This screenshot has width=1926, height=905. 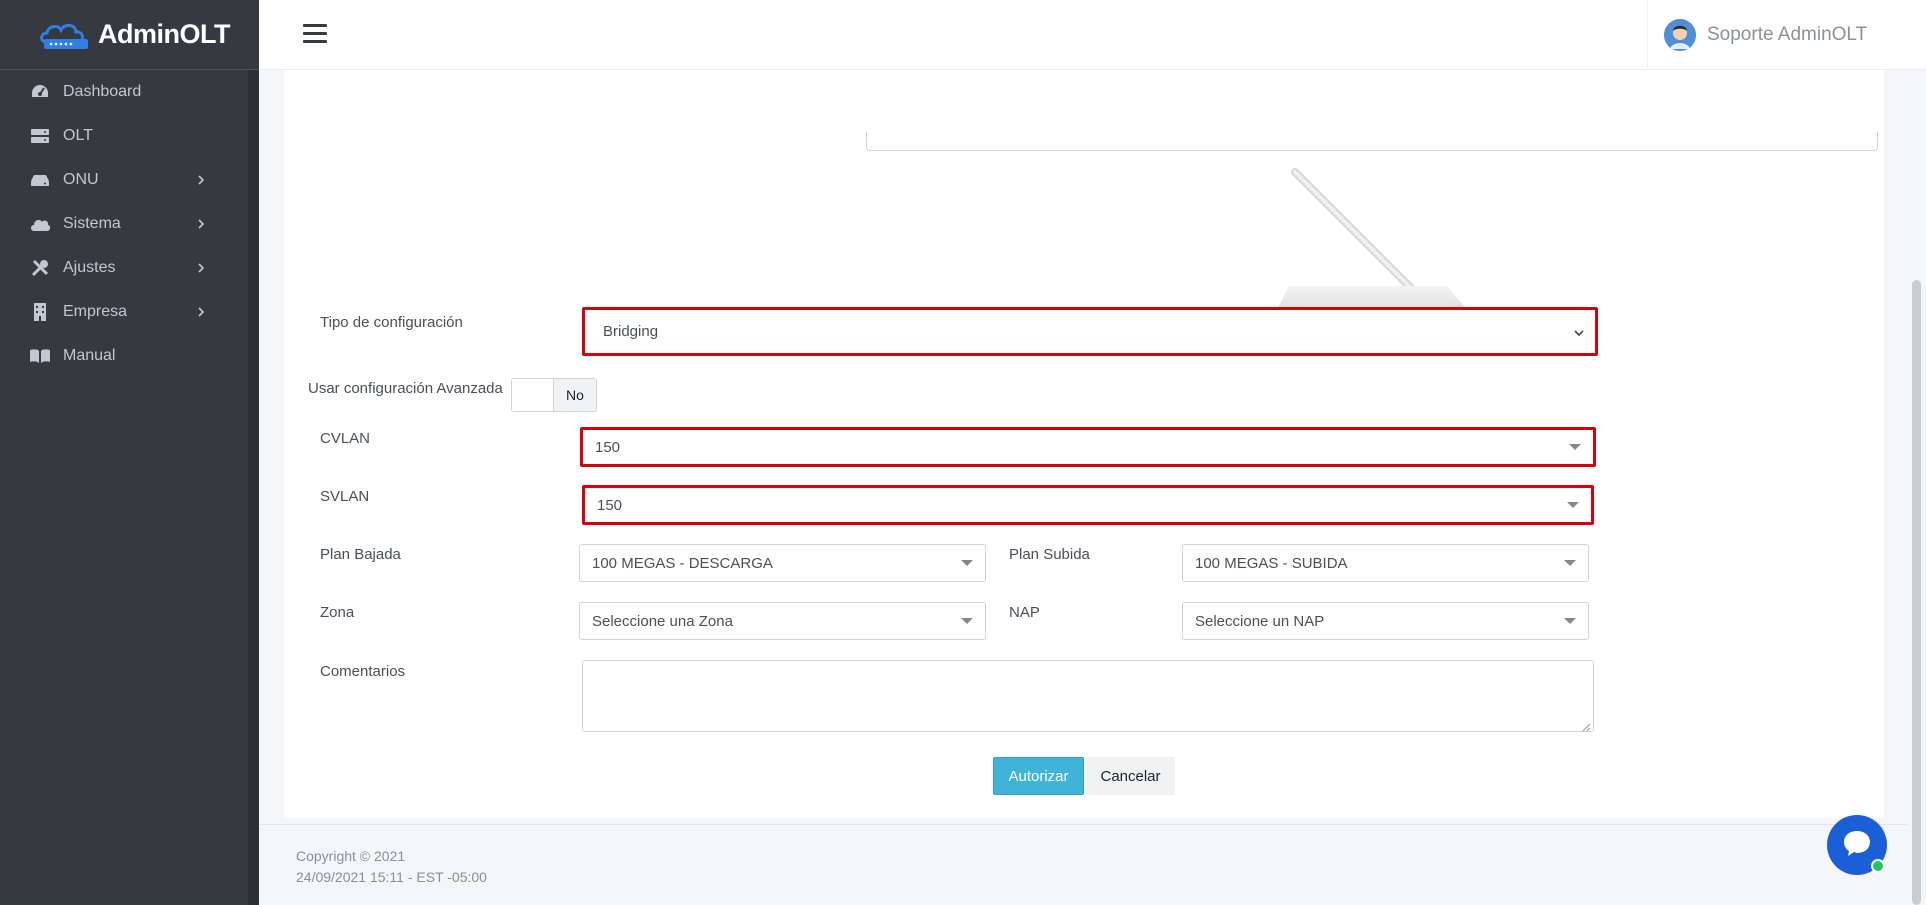 I want to click on brand-name: AdminOLT, so click(x=164, y=34).